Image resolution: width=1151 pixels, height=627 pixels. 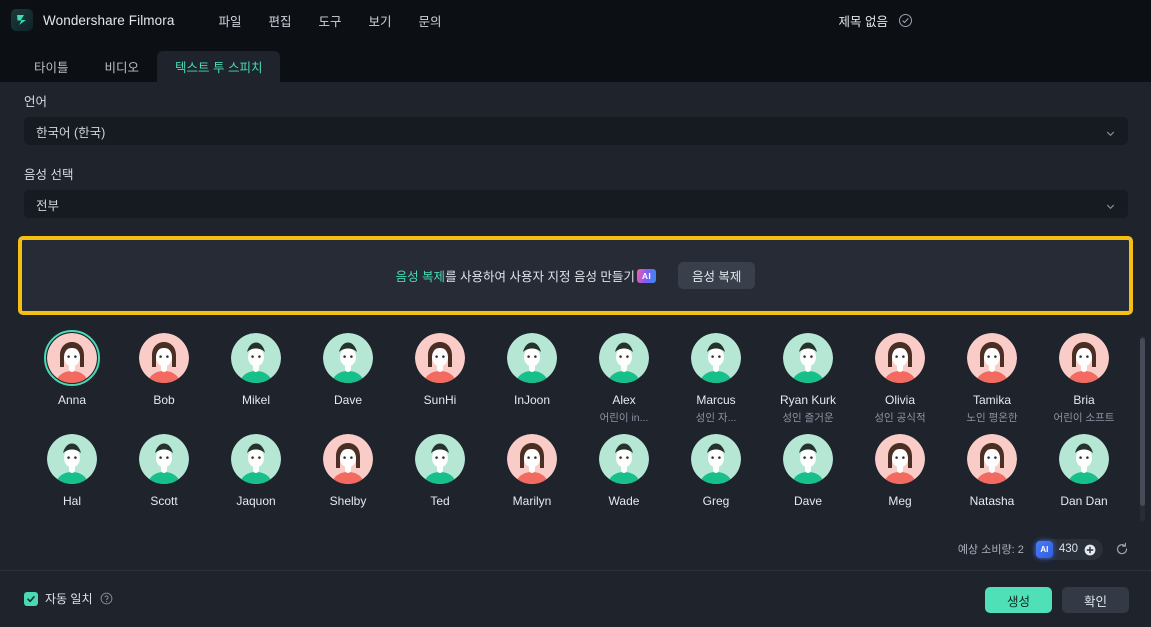 I want to click on voice-select: 전부, so click(x=576, y=204).